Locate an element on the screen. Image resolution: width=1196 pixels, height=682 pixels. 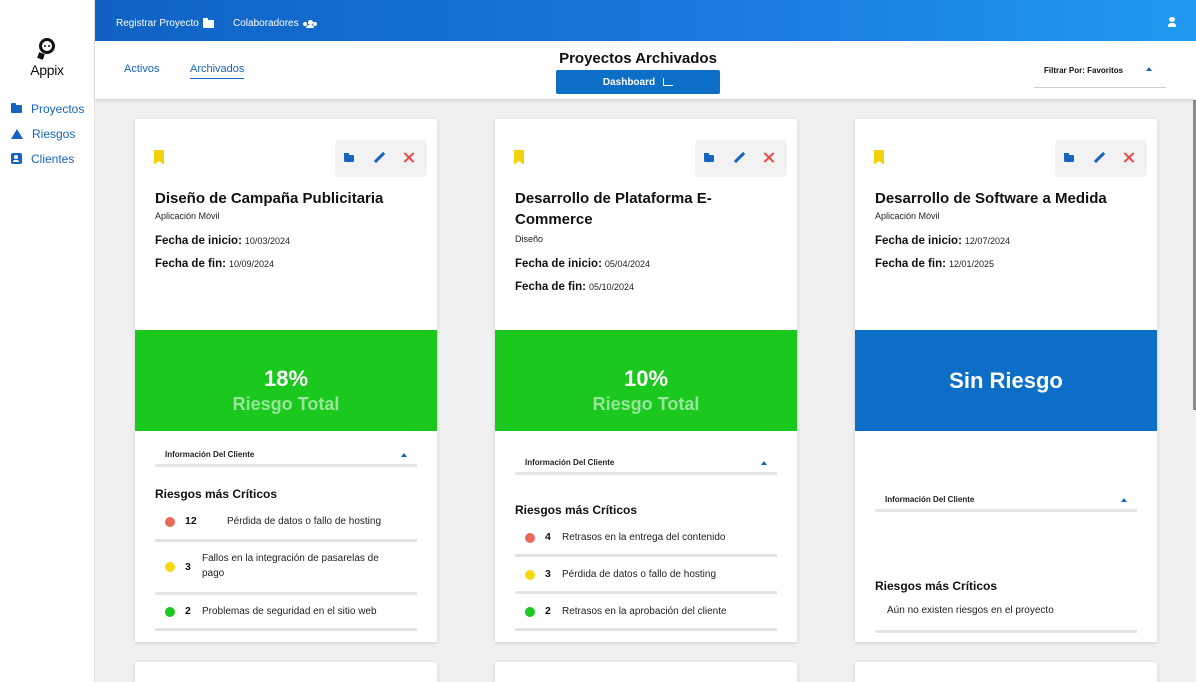
app-logo: Appix is located at coordinates (47, 58).